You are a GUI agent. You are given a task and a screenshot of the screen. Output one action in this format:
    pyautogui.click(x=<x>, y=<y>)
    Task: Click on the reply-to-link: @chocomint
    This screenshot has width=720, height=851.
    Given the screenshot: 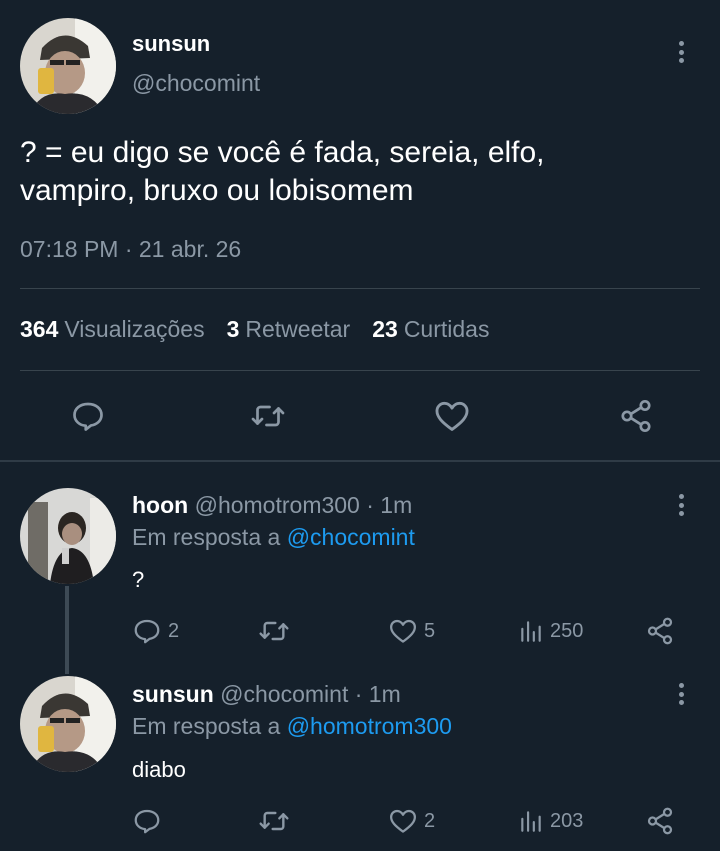 What is the action you would take?
    pyautogui.click(x=351, y=537)
    